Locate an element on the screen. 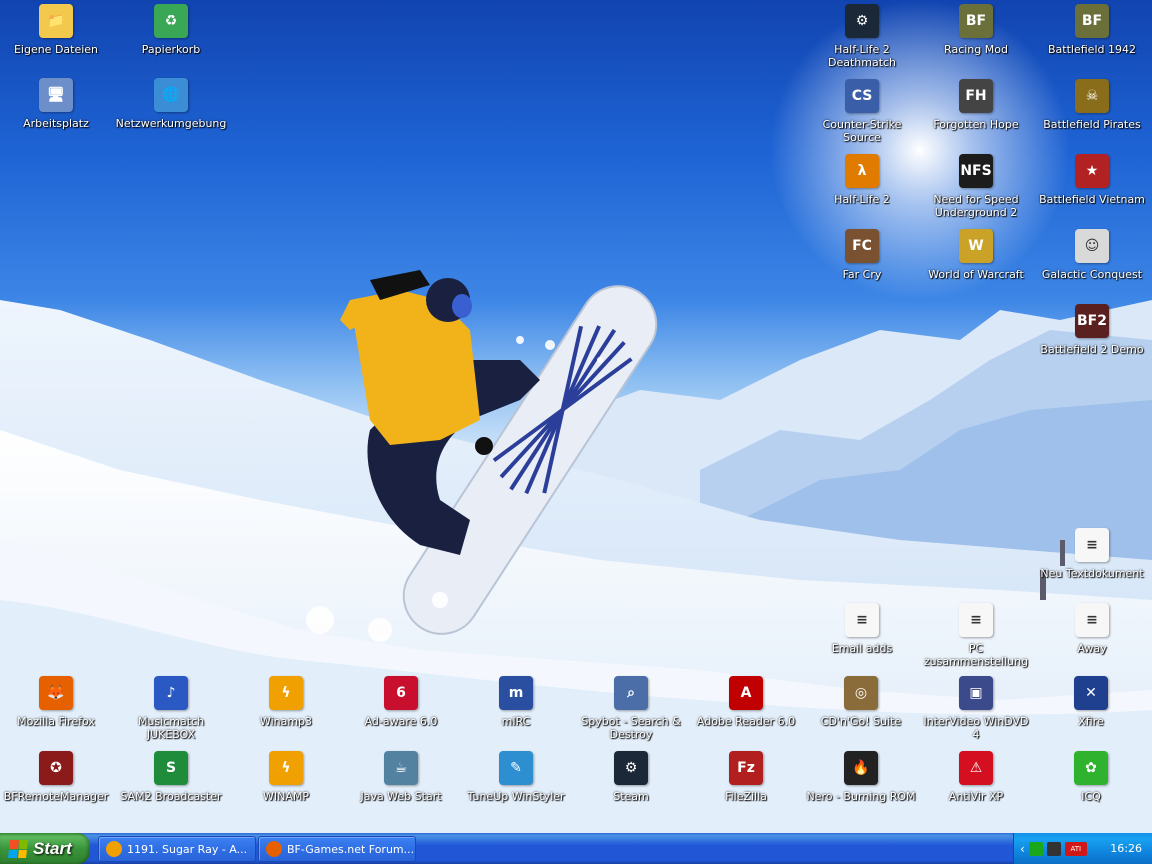  desktop-icon-tuneup-winstyler: ✎ TuneUp WinStyler is located at coordinates (516, 786).